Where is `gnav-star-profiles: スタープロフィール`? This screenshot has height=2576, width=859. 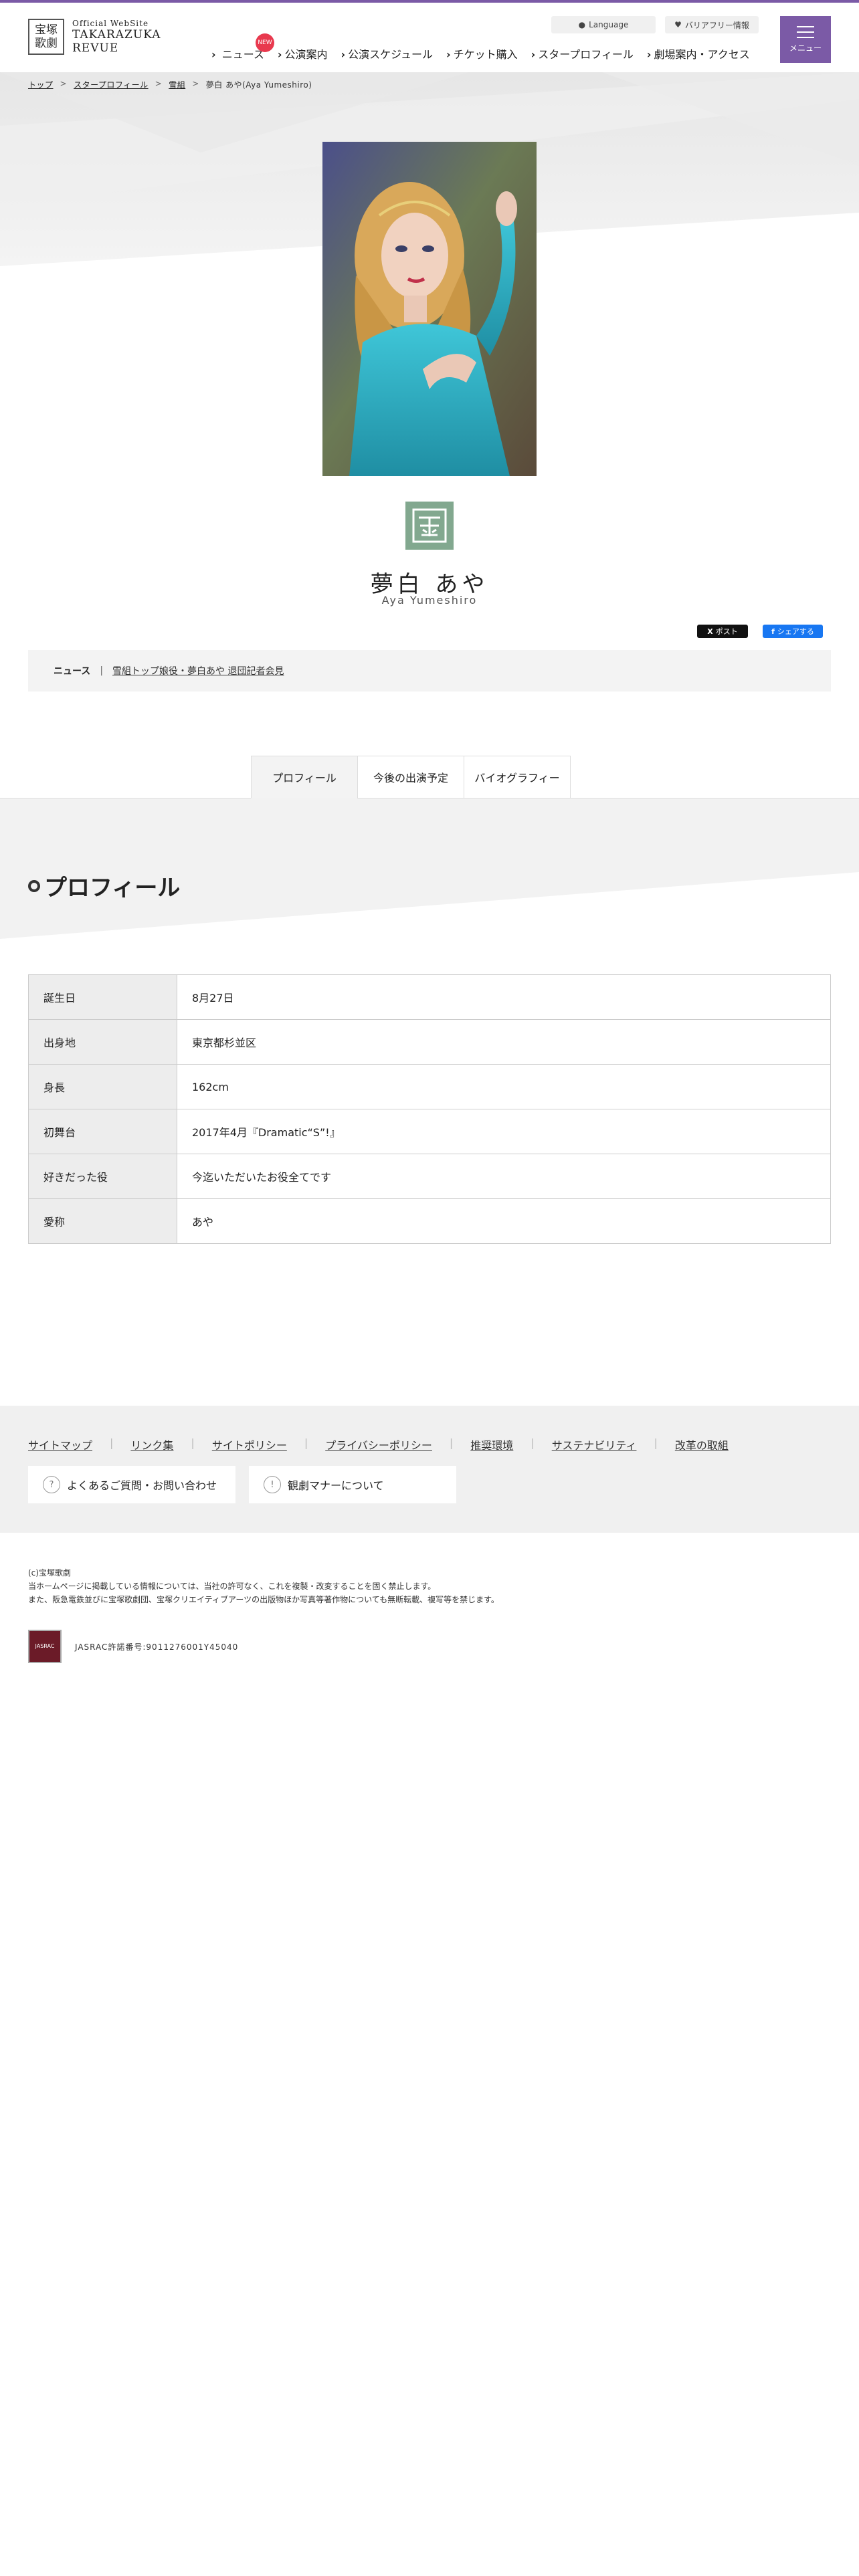 gnav-star-profiles: スタープロフィール is located at coordinates (582, 54).